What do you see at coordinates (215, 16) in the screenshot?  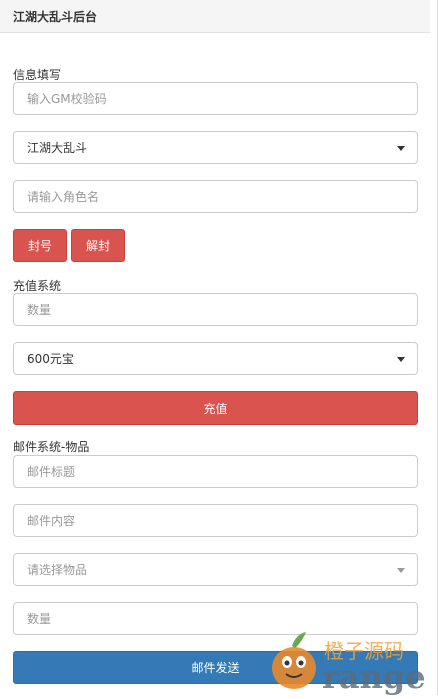 I see `app-header: 江湖大乱斗后台` at bounding box center [215, 16].